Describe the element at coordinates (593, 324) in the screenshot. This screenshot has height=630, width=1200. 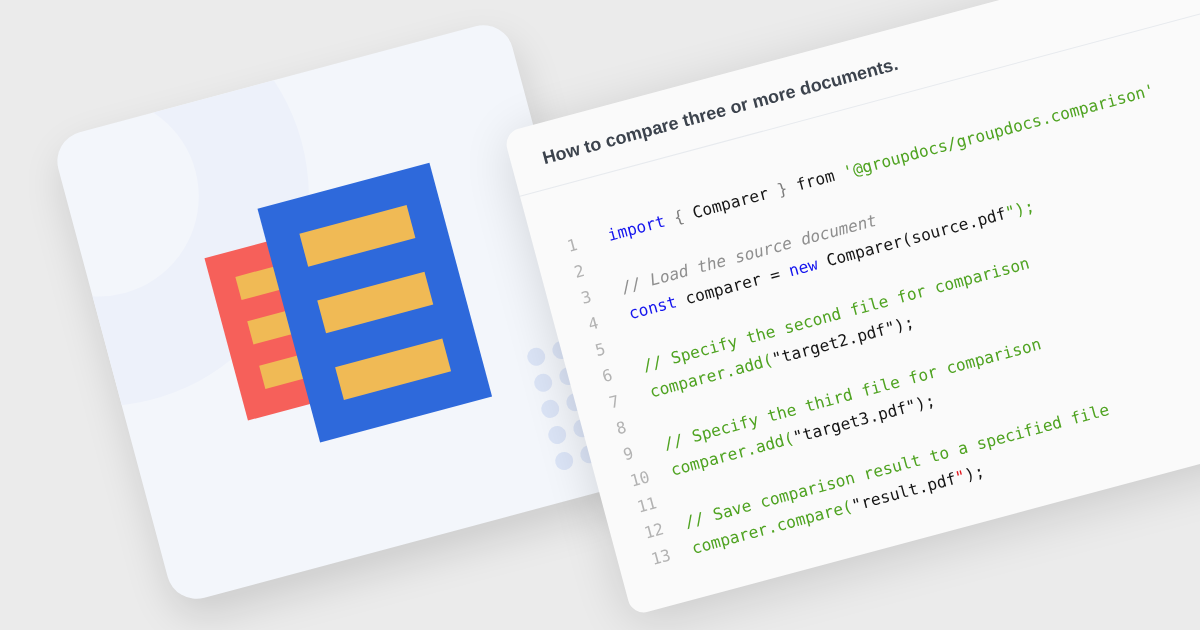
I see `line-number: 4` at that location.